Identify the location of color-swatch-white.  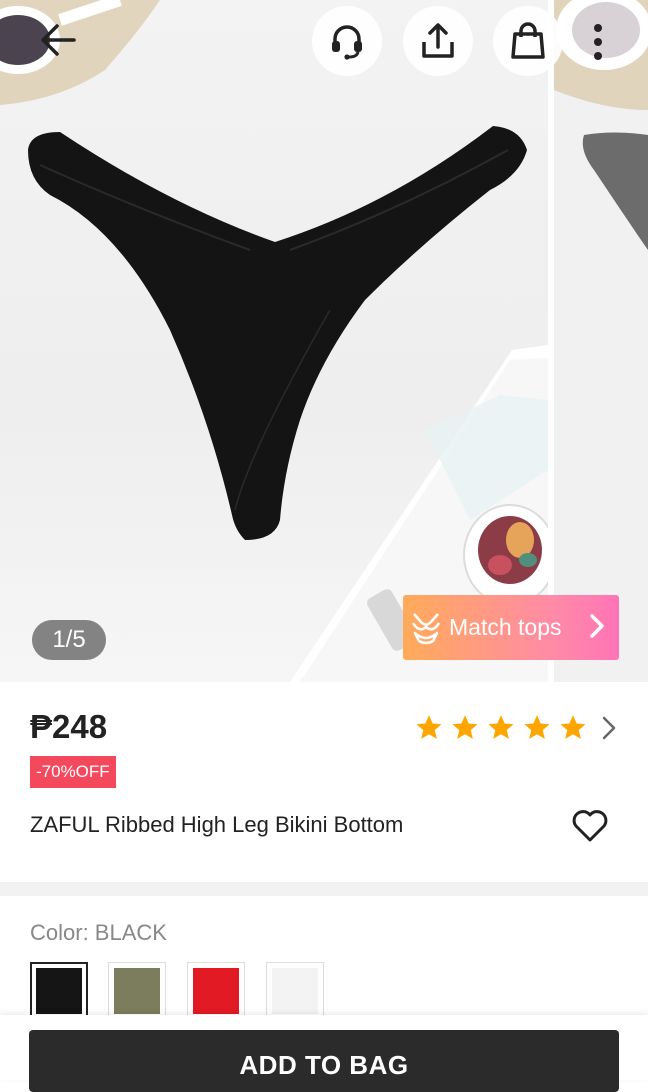
(295, 991).